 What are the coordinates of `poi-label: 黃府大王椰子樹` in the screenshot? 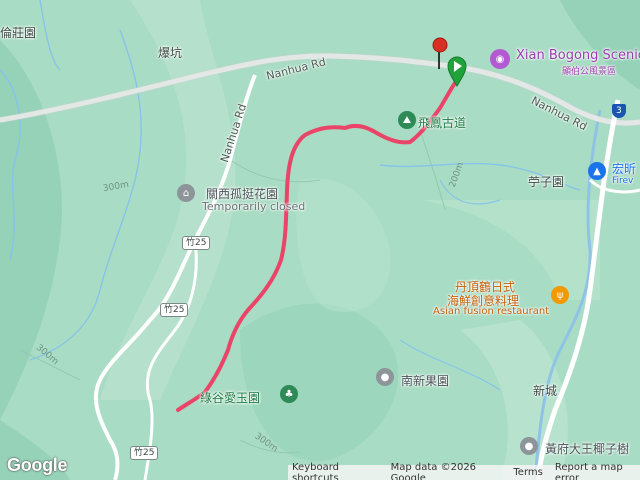 It's located at (587, 448).